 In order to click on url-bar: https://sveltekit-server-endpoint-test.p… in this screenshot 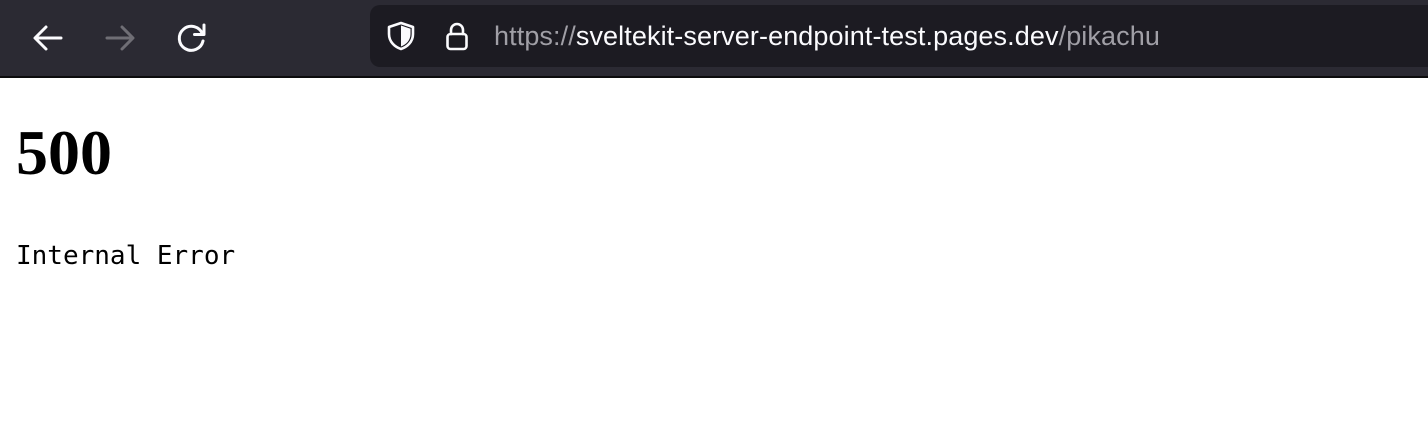, I will do `click(899, 36)`.